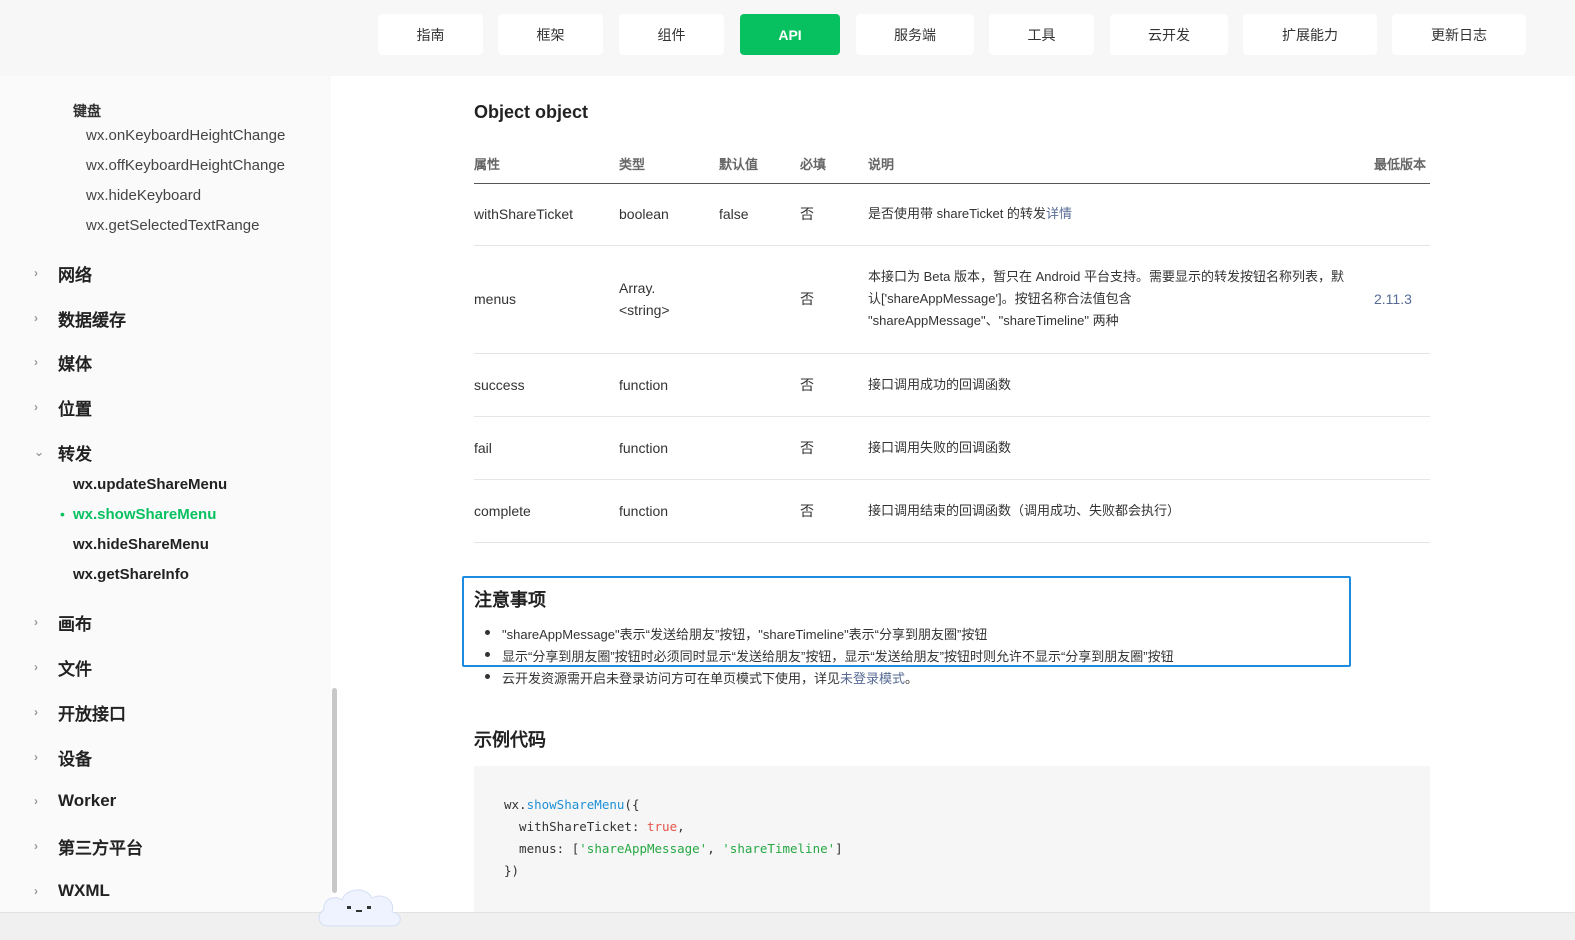  Describe the element at coordinates (790, 34) in the screenshot. I see `nav-api: API` at that location.